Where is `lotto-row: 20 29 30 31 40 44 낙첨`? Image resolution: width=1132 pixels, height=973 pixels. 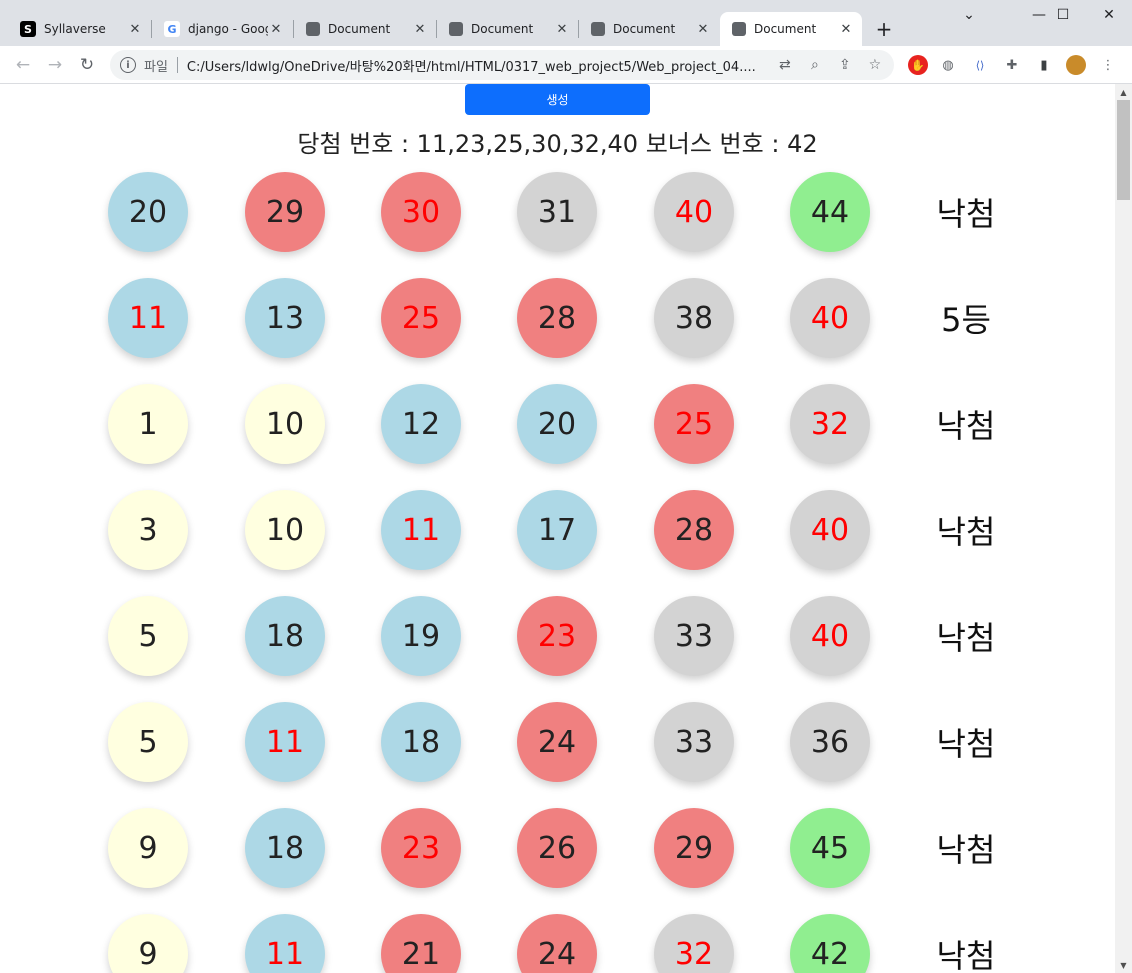 lotto-row: 20 29 30 31 40 44 낙첨 is located at coordinates (557, 212).